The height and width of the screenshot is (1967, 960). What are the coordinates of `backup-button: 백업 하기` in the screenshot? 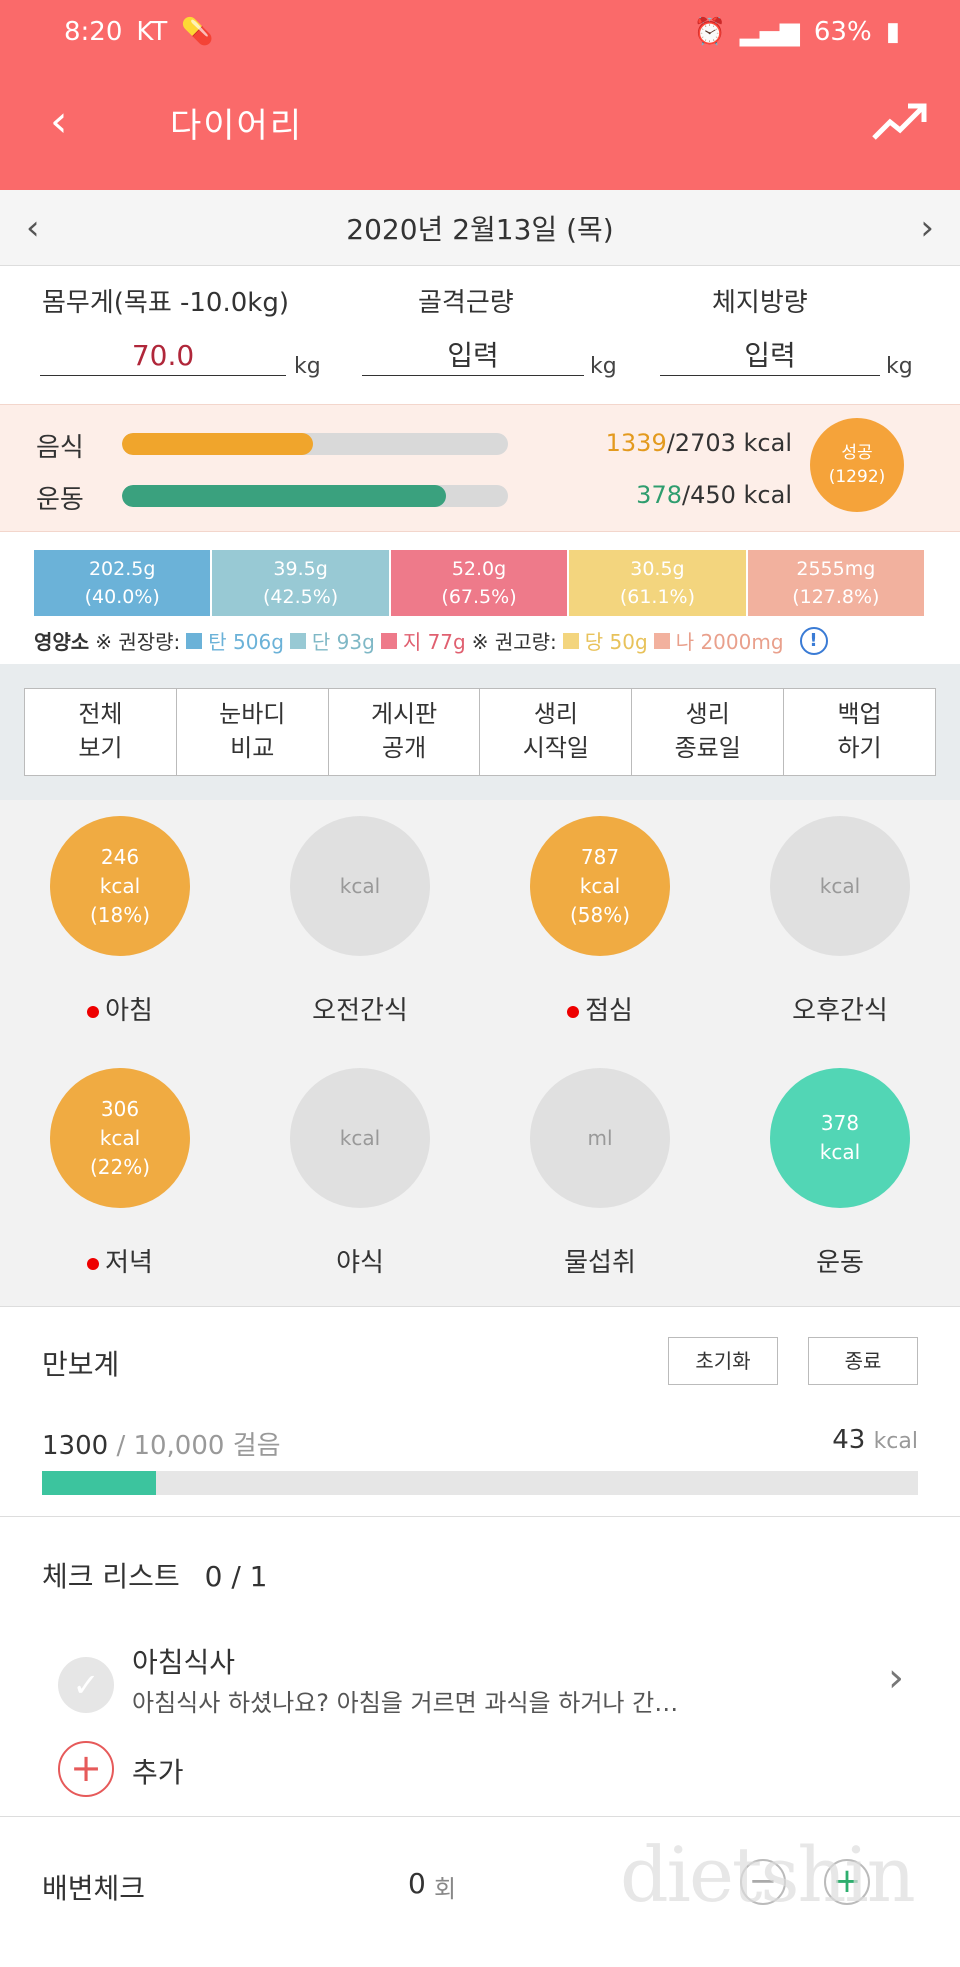 It's located at (859, 732).